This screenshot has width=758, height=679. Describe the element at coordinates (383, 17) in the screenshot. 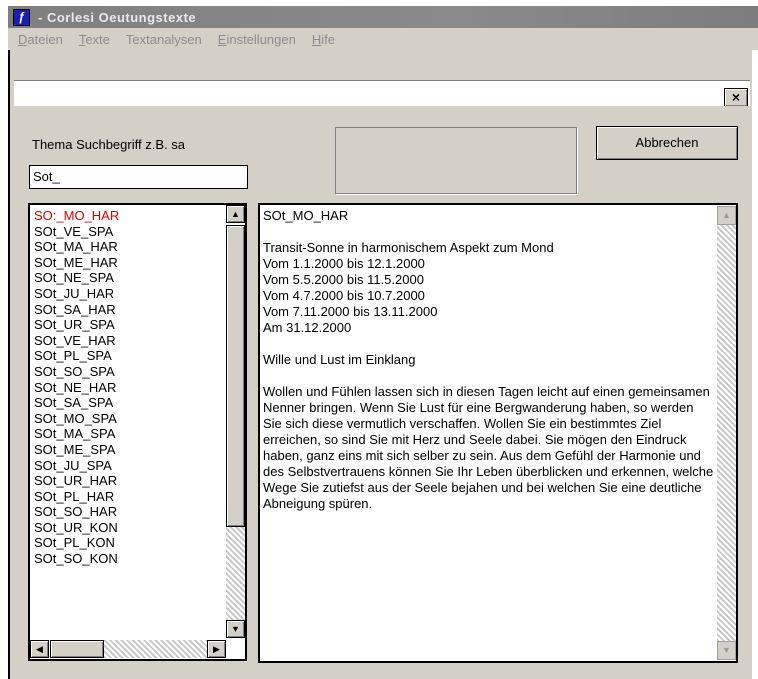

I see `title-bar: ƒ - Corlesi Oeutungstexte` at that location.